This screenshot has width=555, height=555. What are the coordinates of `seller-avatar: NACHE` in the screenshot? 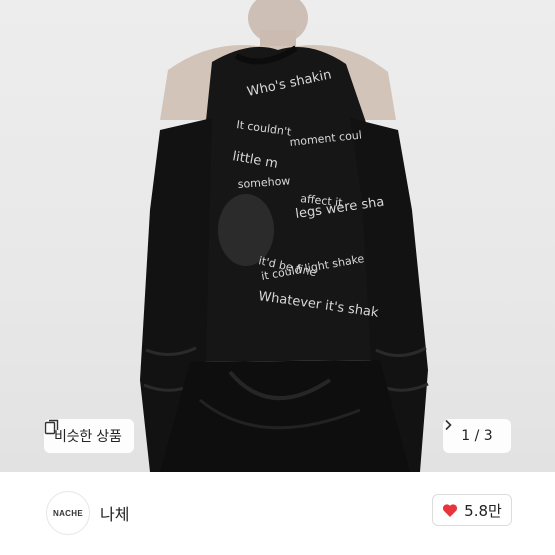 It's located at (68, 513).